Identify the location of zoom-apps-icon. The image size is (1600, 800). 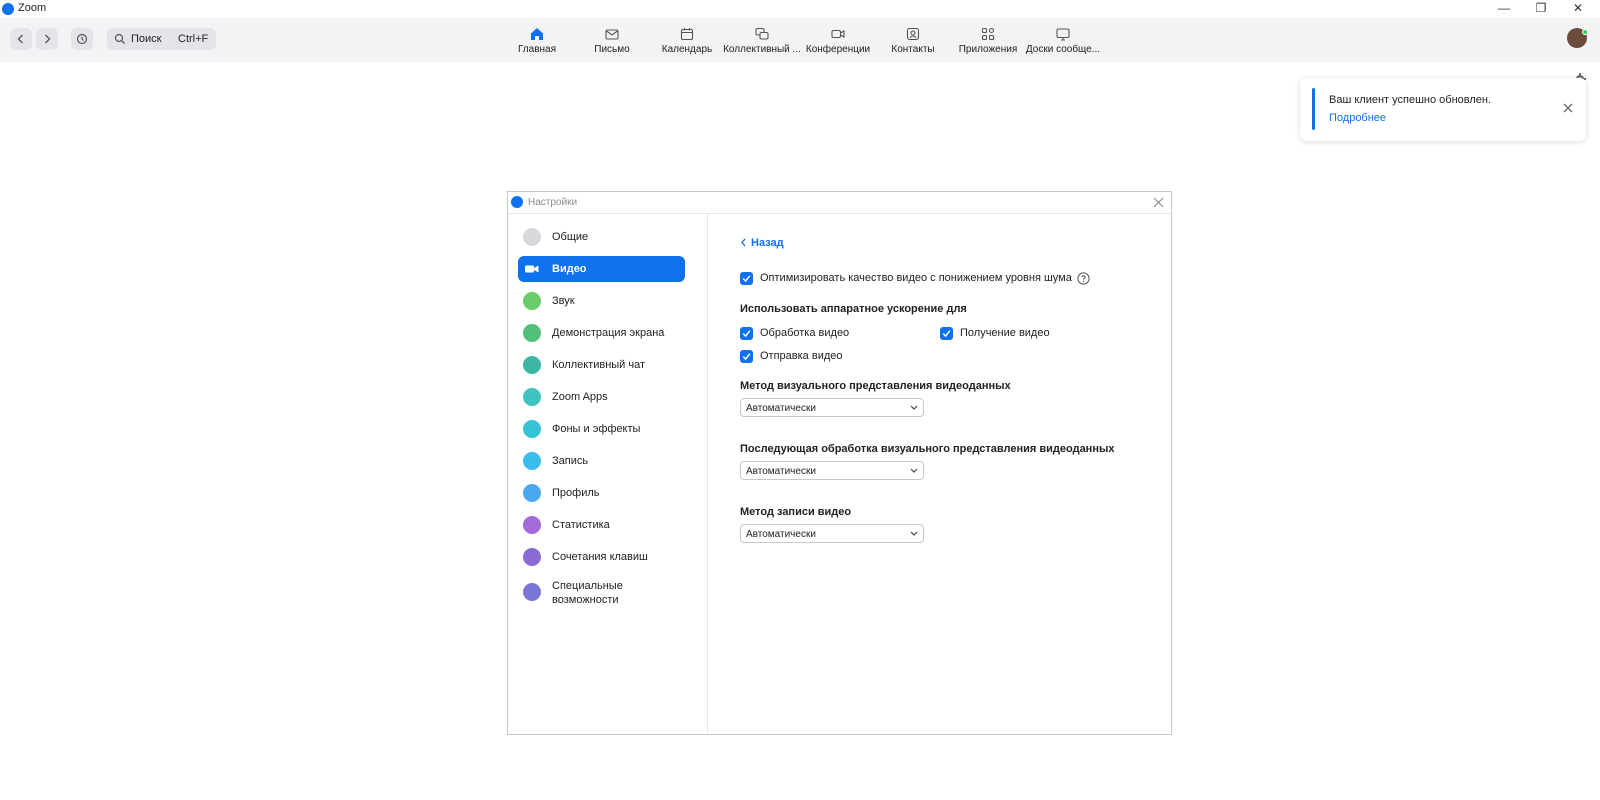
(532, 397).